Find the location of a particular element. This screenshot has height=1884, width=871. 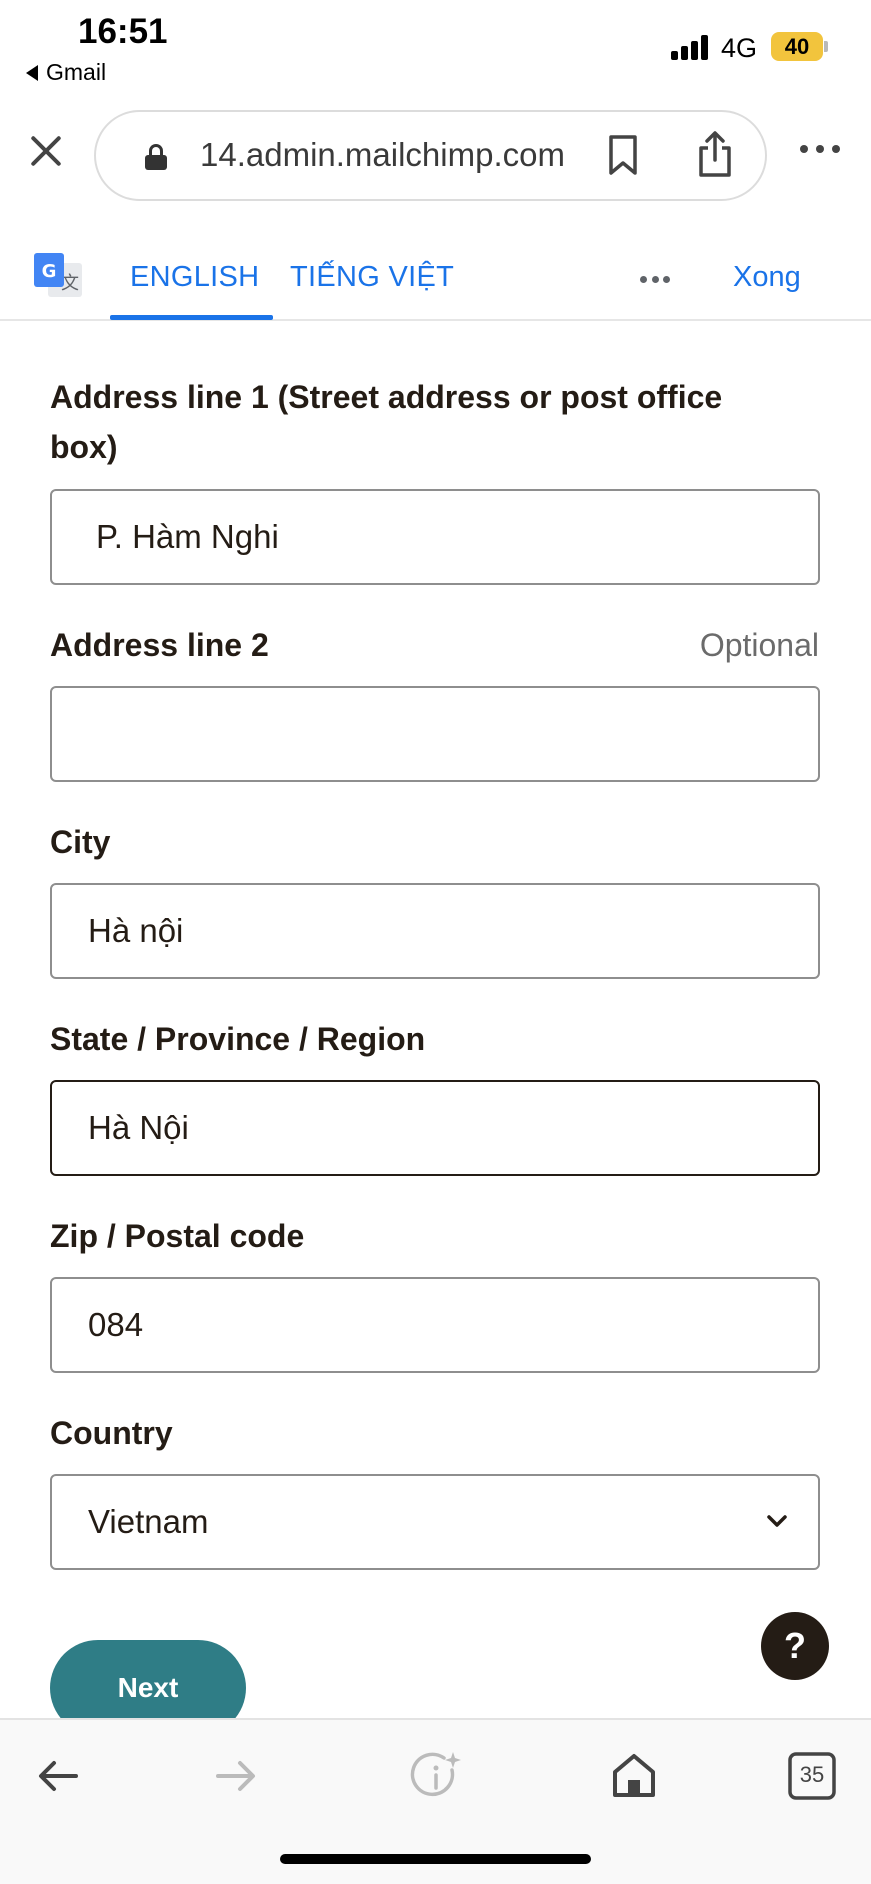

battery-cap is located at coordinates (826, 46).